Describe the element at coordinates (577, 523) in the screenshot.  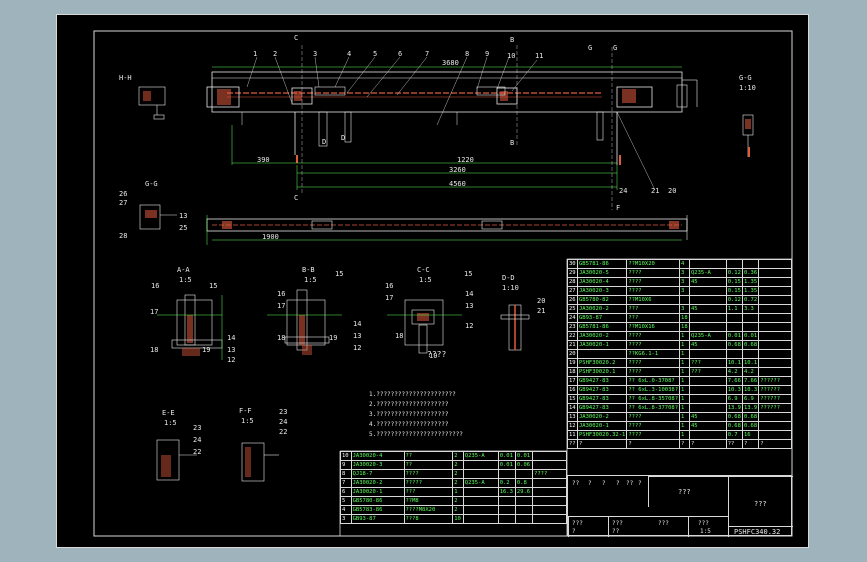
I see `tb-bottom-label-0: ???` at that location.